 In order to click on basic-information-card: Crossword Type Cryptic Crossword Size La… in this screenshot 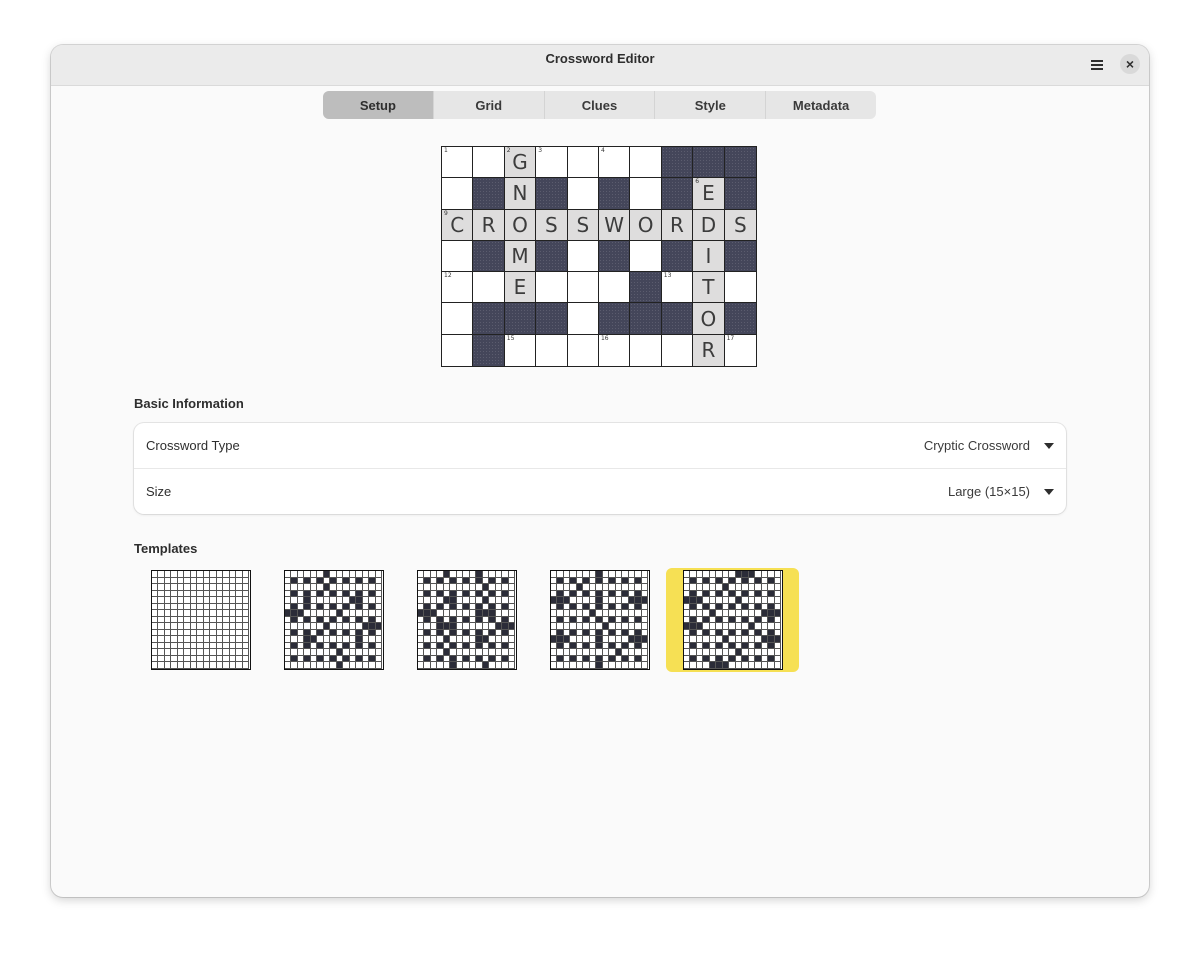, I will do `click(600, 468)`.